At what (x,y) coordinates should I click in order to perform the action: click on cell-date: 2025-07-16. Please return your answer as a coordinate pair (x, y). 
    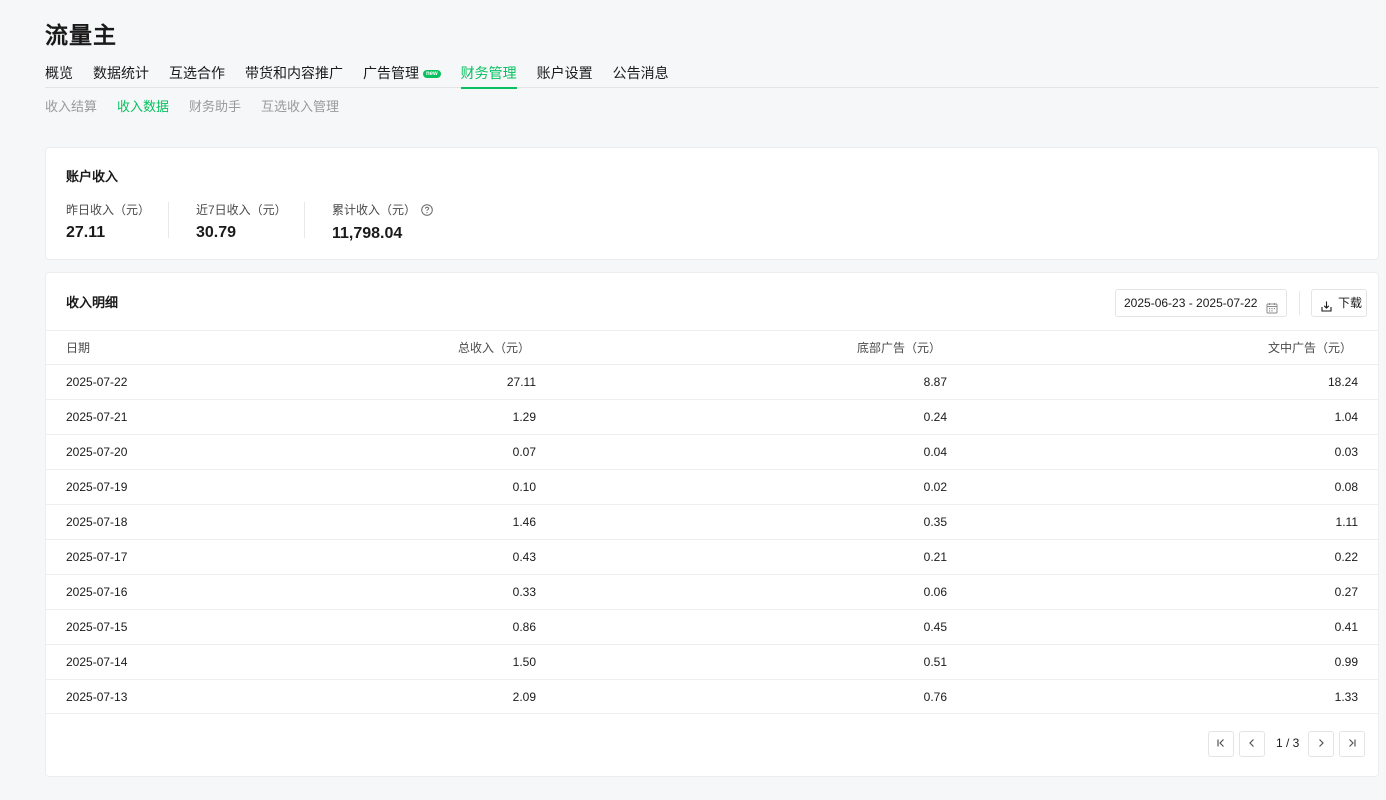
    Looking at the image, I should click on (97, 592).